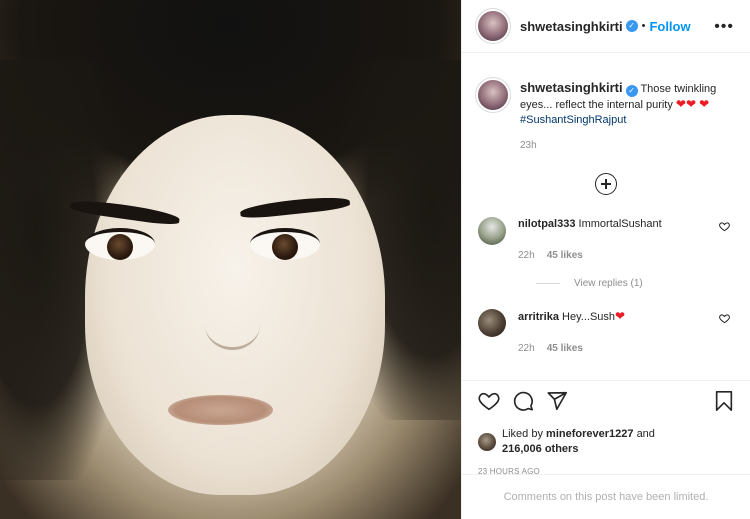 Image resolution: width=750 pixels, height=519 pixels. I want to click on comments-limited-notice: Comments on this post have been limited., so click(606, 488).